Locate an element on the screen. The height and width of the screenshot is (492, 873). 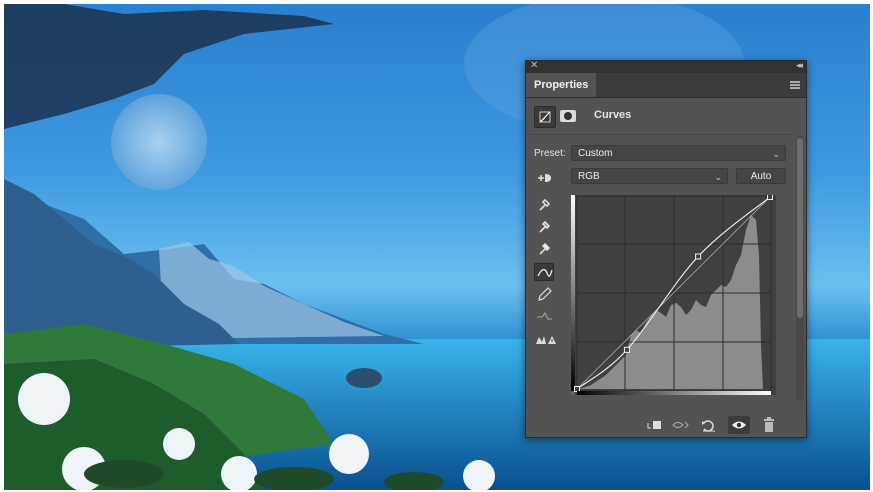
delete-icon is located at coordinates (769, 425).